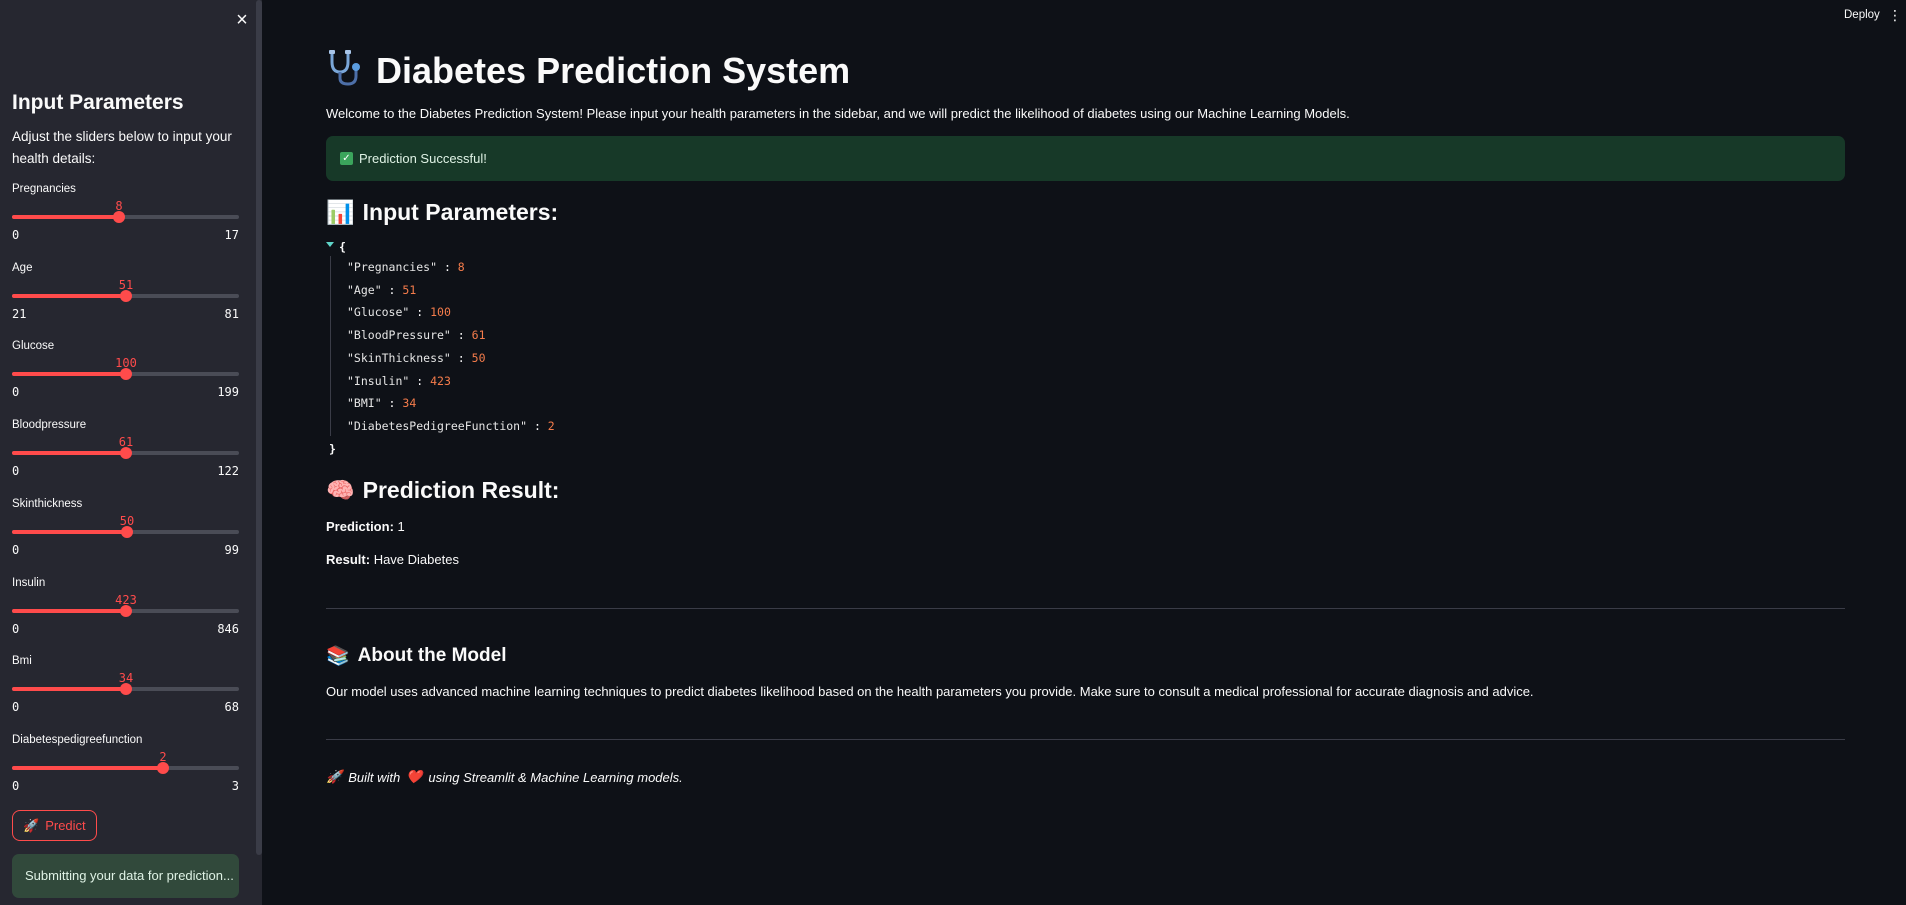 This screenshot has width=1906, height=905. Describe the element at coordinates (330, 244) in the screenshot. I see `collapse-caret-icon` at that location.